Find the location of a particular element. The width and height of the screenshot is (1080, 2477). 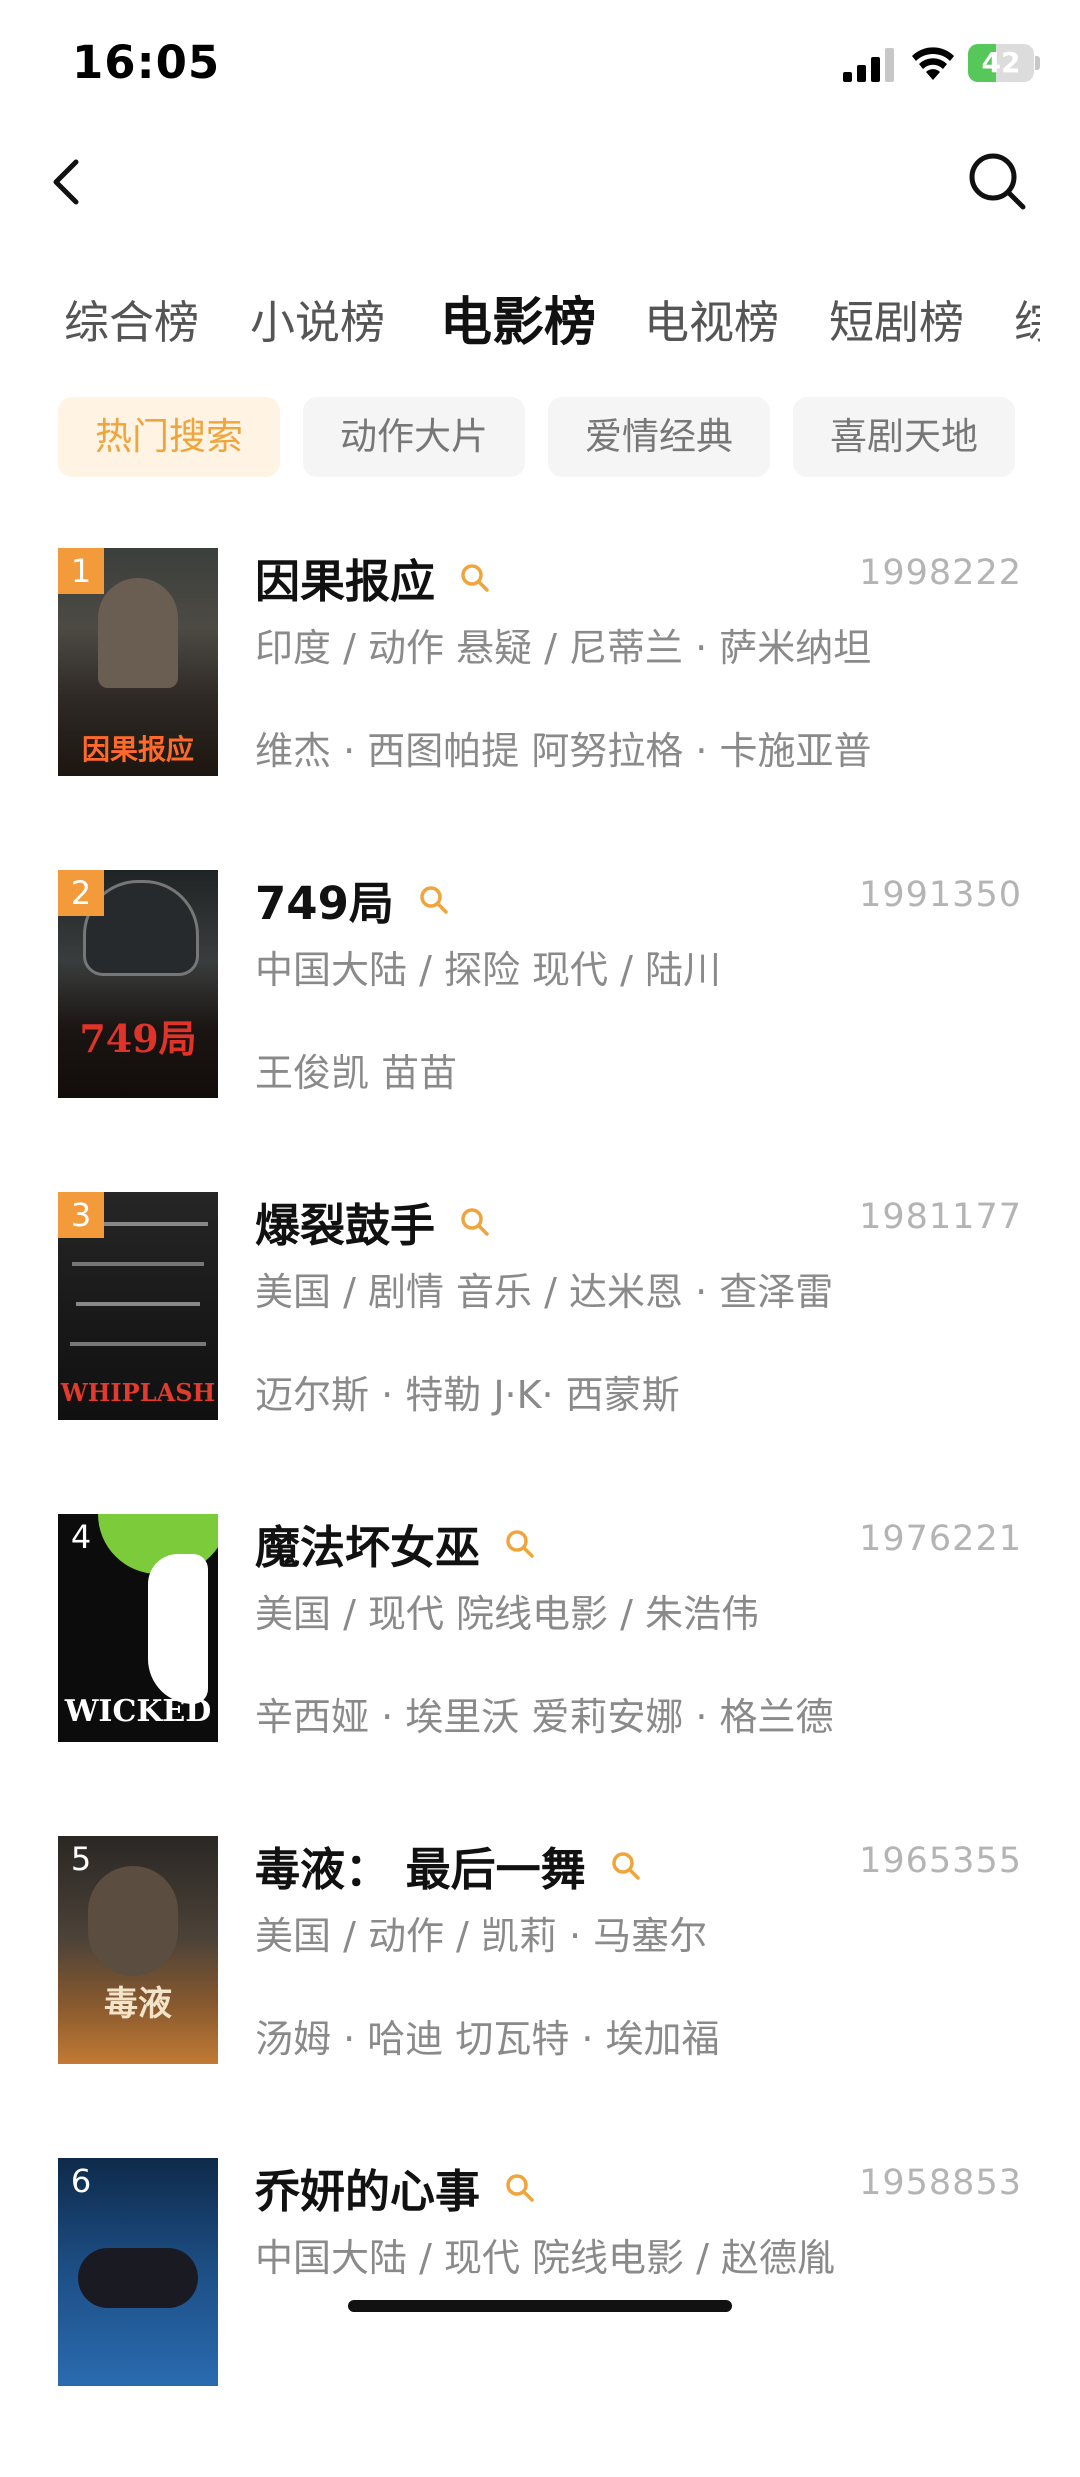

hot-score: 1991350 is located at coordinates (940, 895).